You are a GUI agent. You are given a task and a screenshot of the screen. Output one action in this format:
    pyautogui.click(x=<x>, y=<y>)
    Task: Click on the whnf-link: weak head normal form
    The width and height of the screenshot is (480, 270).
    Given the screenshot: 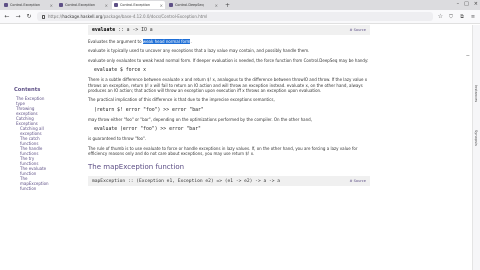 What is the action you would take?
    pyautogui.click(x=166, y=41)
    